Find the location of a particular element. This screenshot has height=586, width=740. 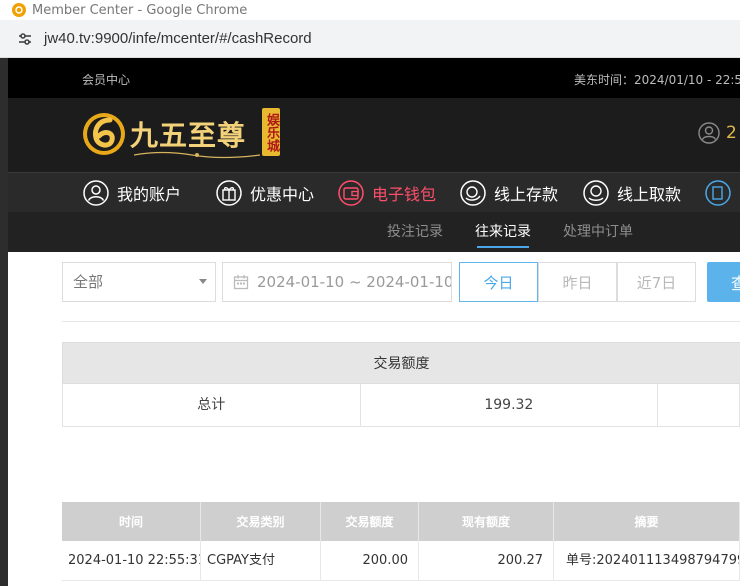

column-amount: 交易额度 is located at coordinates (370, 521).